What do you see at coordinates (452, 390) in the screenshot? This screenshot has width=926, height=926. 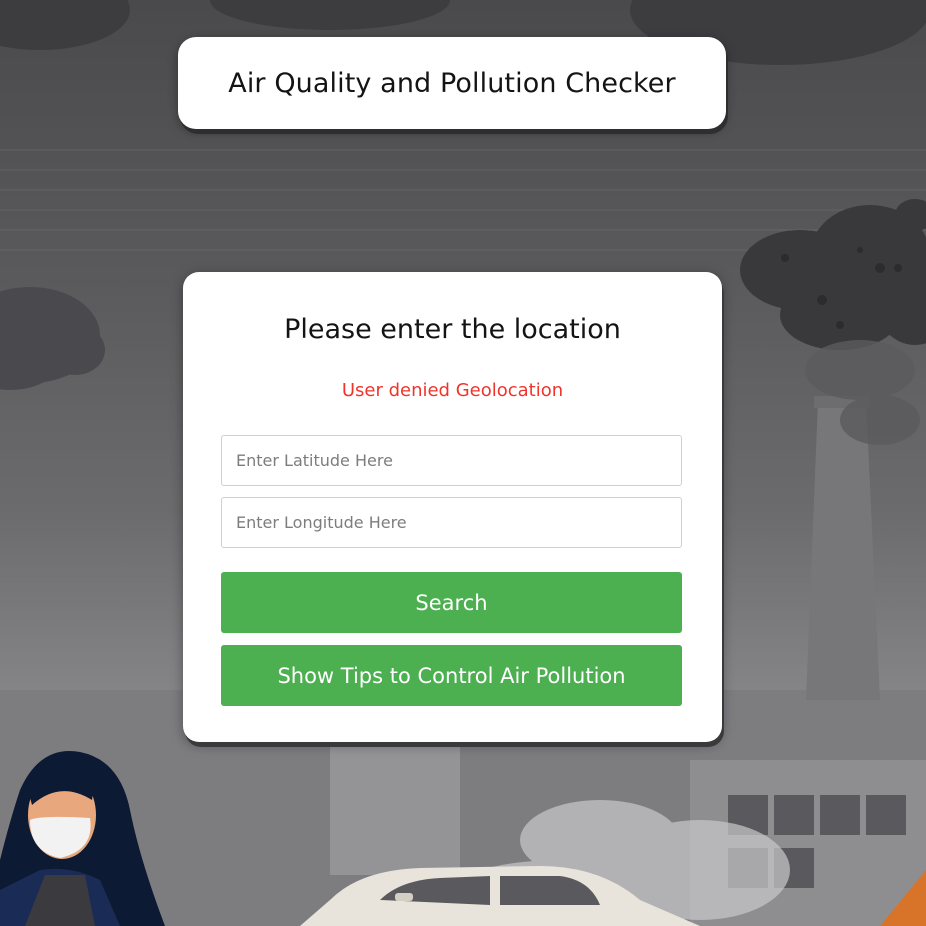 I see `geolocation-error-message: User denied Geolocation` at bounding box center [452, 390].